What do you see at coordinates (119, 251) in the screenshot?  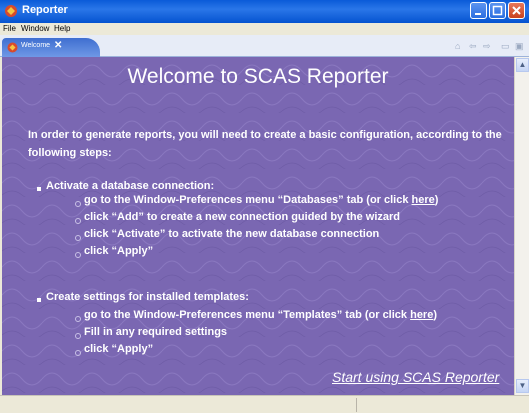 I see `section1-step4: click “Apply”` at bounding box center [119, 251].